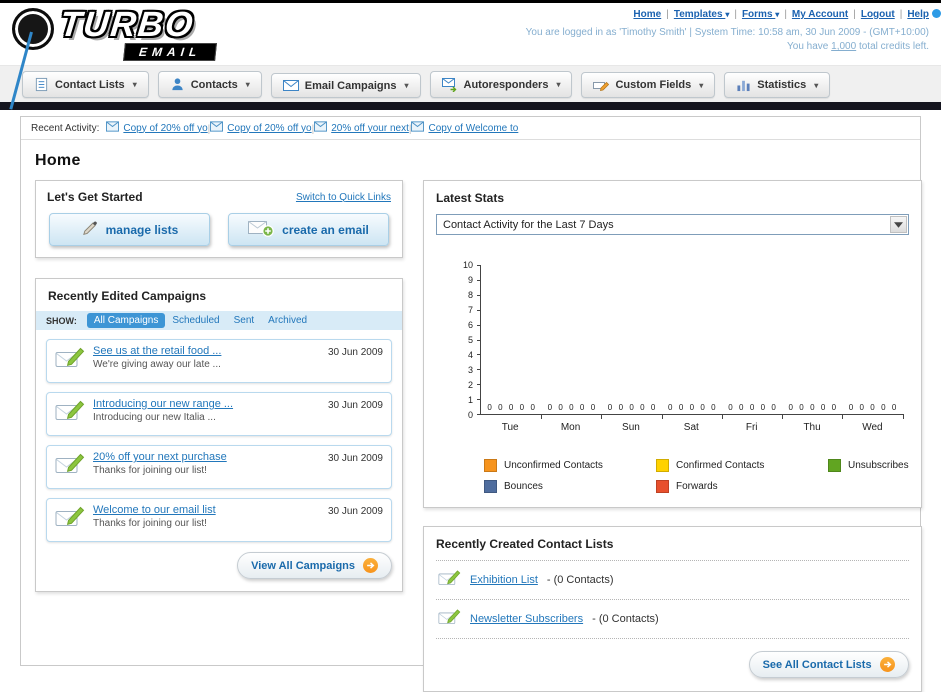 The width and height of the screenshot is (941, 692). I want to click on latest-stats-title: Latest Stats, so click(470, 198).